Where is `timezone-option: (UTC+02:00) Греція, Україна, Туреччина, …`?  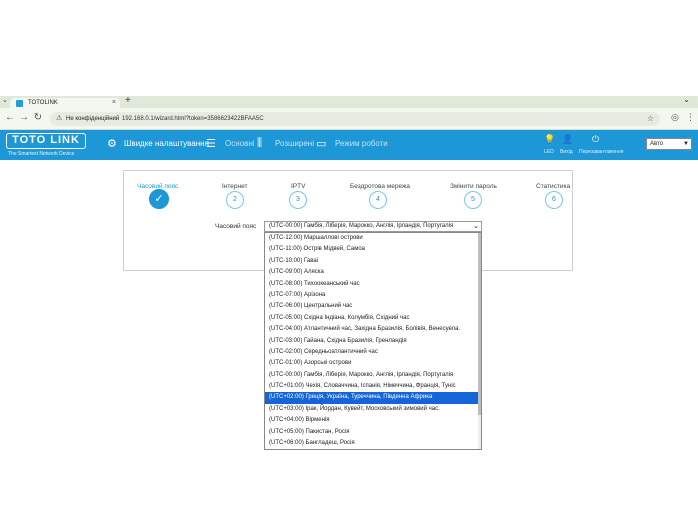
timezone-option: (UTC+02:00) Греція, Україна, Туреччина, … is located at coordinates (373, 398).